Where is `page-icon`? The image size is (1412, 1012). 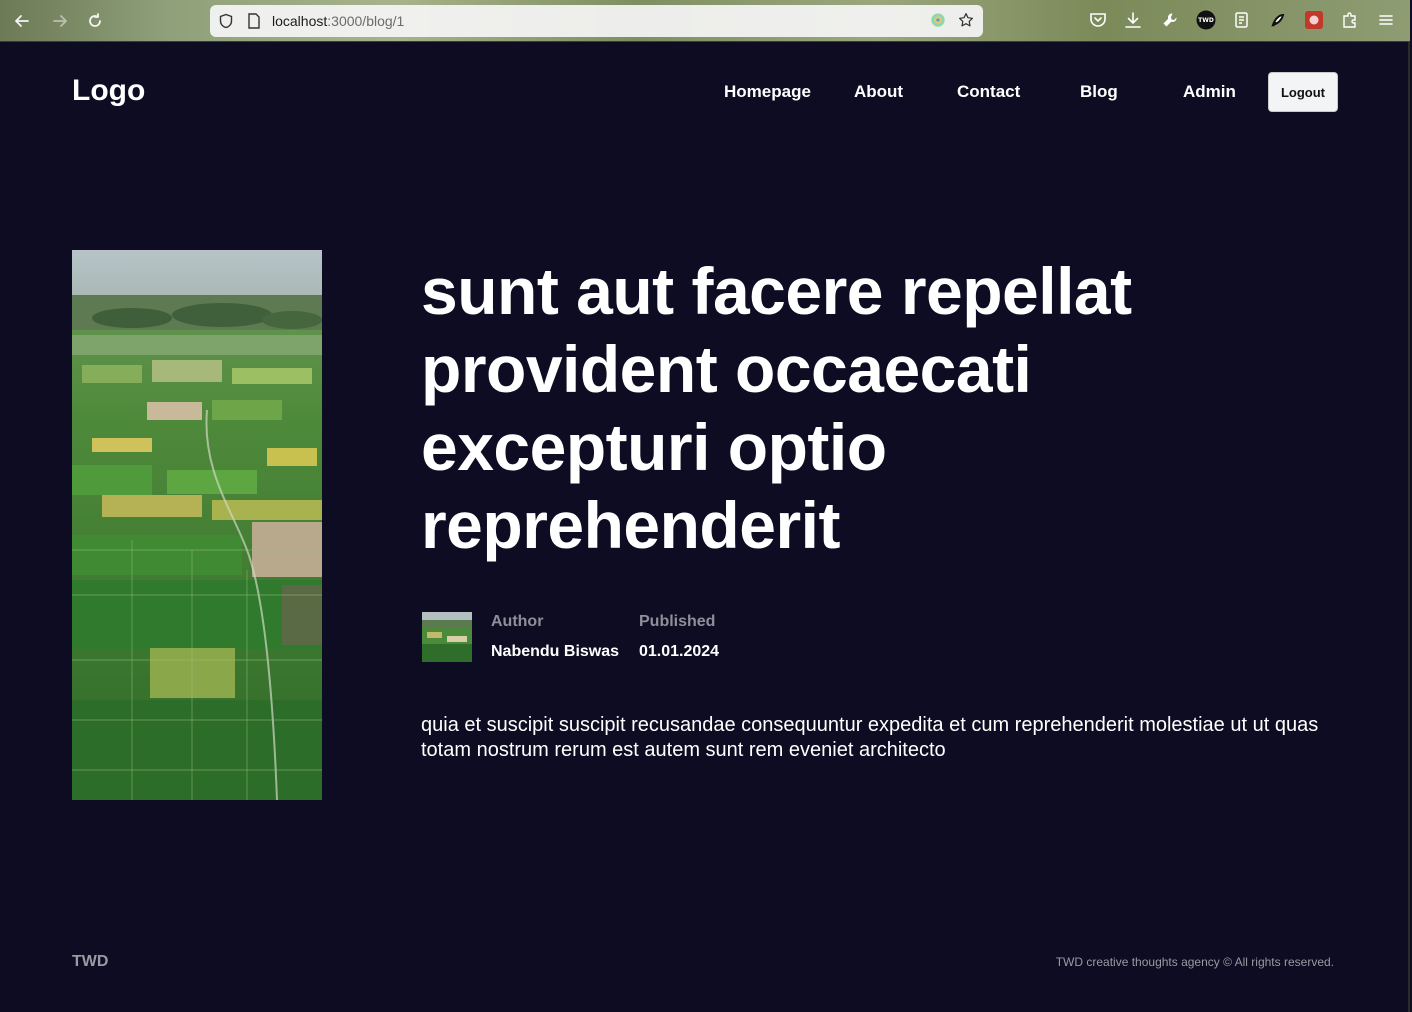 page-icon is located at coordinates (254, 21).